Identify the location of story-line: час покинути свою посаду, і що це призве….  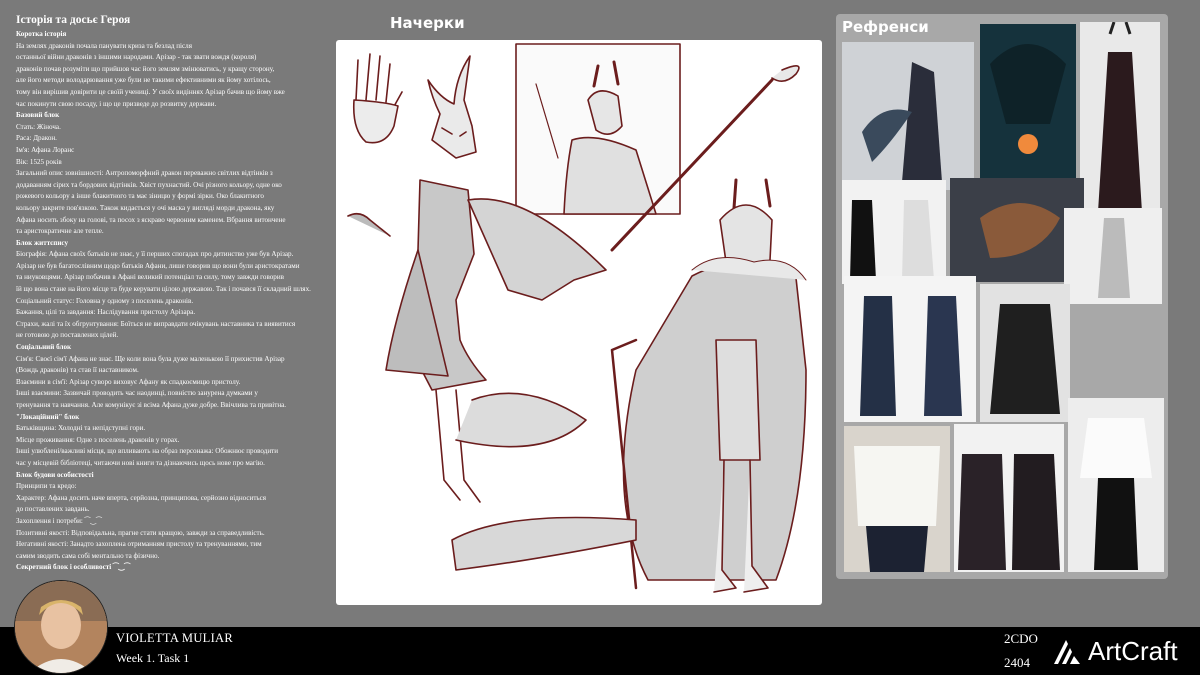
(116, 103).